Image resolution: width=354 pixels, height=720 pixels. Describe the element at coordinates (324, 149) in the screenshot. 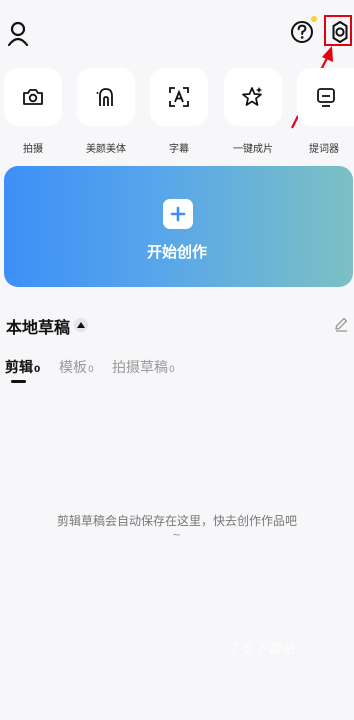

I see `tool-teleprompter-label: 提词器` at that location.